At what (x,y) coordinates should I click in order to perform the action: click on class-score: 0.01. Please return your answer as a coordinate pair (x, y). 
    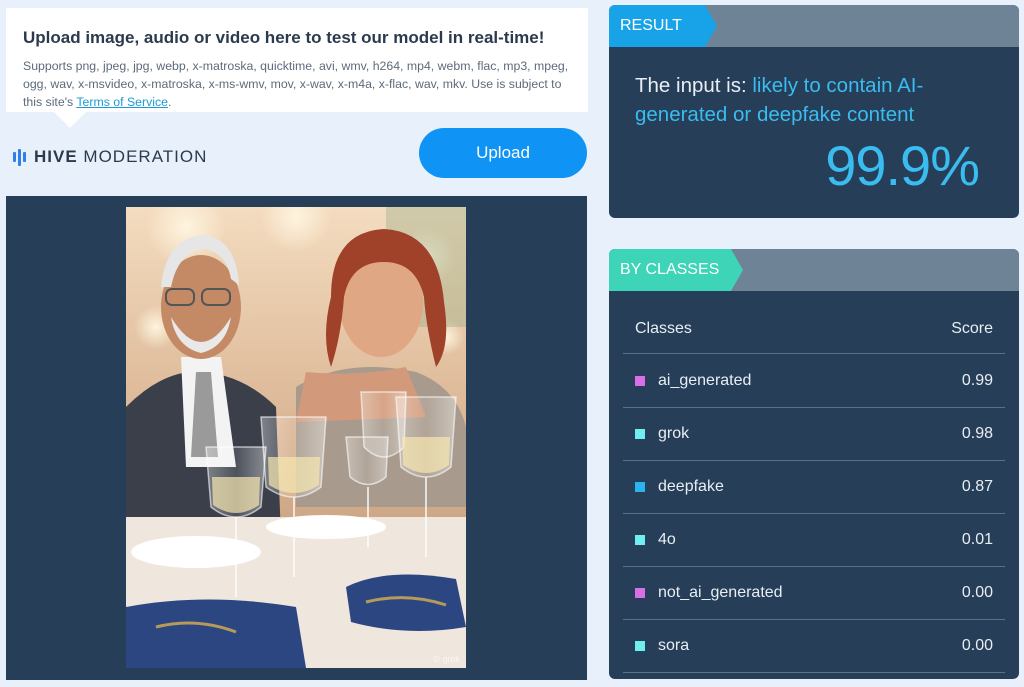
    Looking at the image, I should click on (977, 539).